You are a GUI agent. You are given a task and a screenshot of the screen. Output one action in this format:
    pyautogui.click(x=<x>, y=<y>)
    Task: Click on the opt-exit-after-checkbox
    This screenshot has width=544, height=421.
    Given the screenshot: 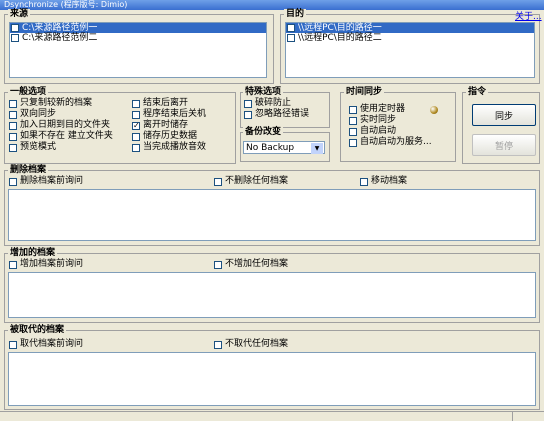 What is the action you would take?
    pyautogui.click(x=136, y=103)
    